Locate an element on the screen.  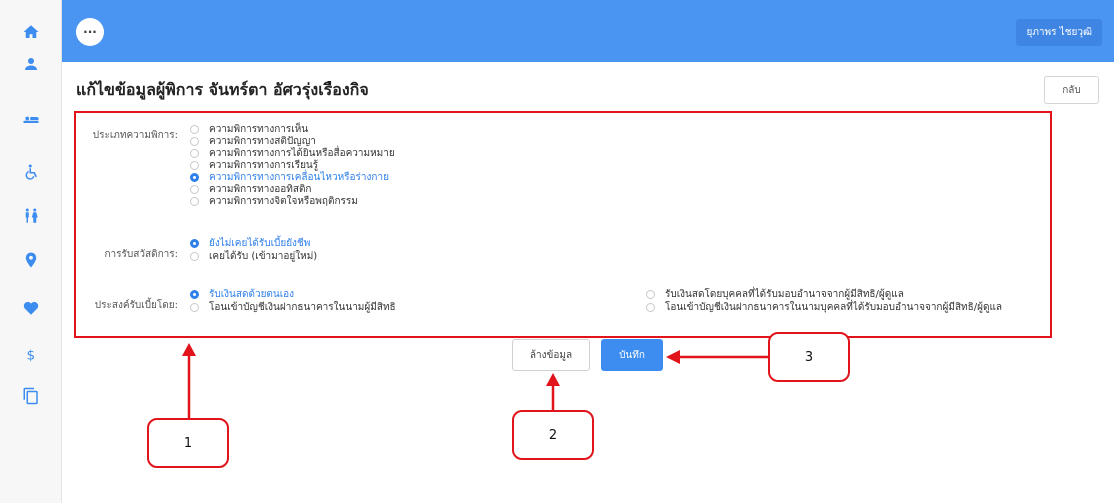
disability-type-label: ประเภทความพิการ: is located at coordinates (135, 135).